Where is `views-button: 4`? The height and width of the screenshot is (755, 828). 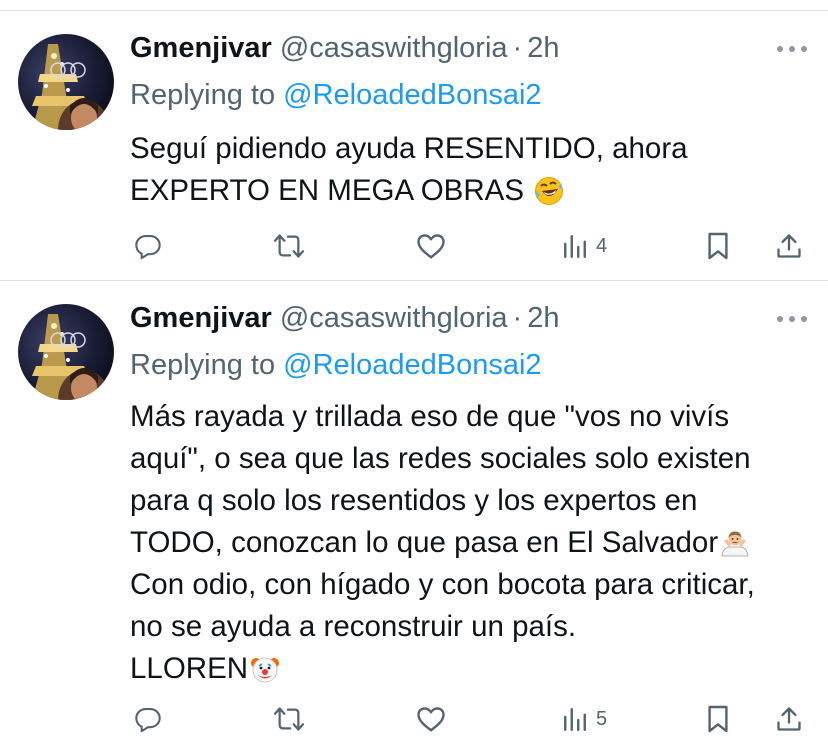
views-button: 4 is located at coordinates (584, 246).